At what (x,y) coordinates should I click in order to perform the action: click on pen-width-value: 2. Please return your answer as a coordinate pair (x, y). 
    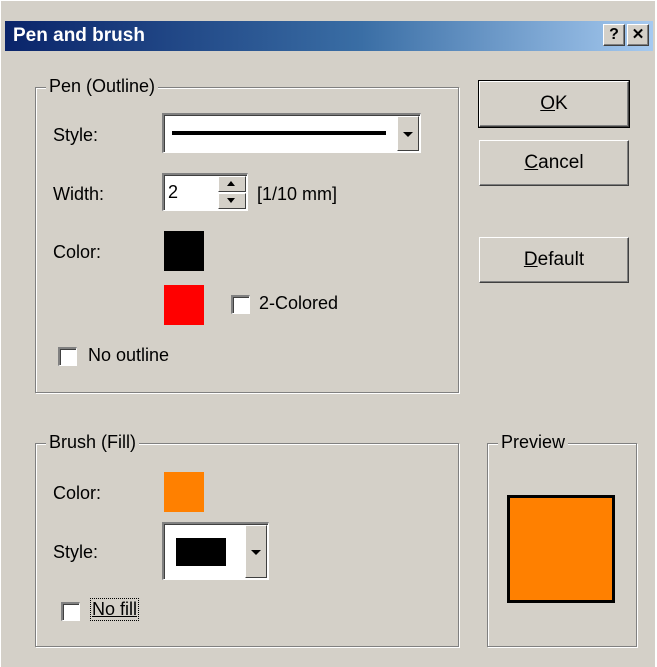
    Looking at the image, I should click on (173, 192).